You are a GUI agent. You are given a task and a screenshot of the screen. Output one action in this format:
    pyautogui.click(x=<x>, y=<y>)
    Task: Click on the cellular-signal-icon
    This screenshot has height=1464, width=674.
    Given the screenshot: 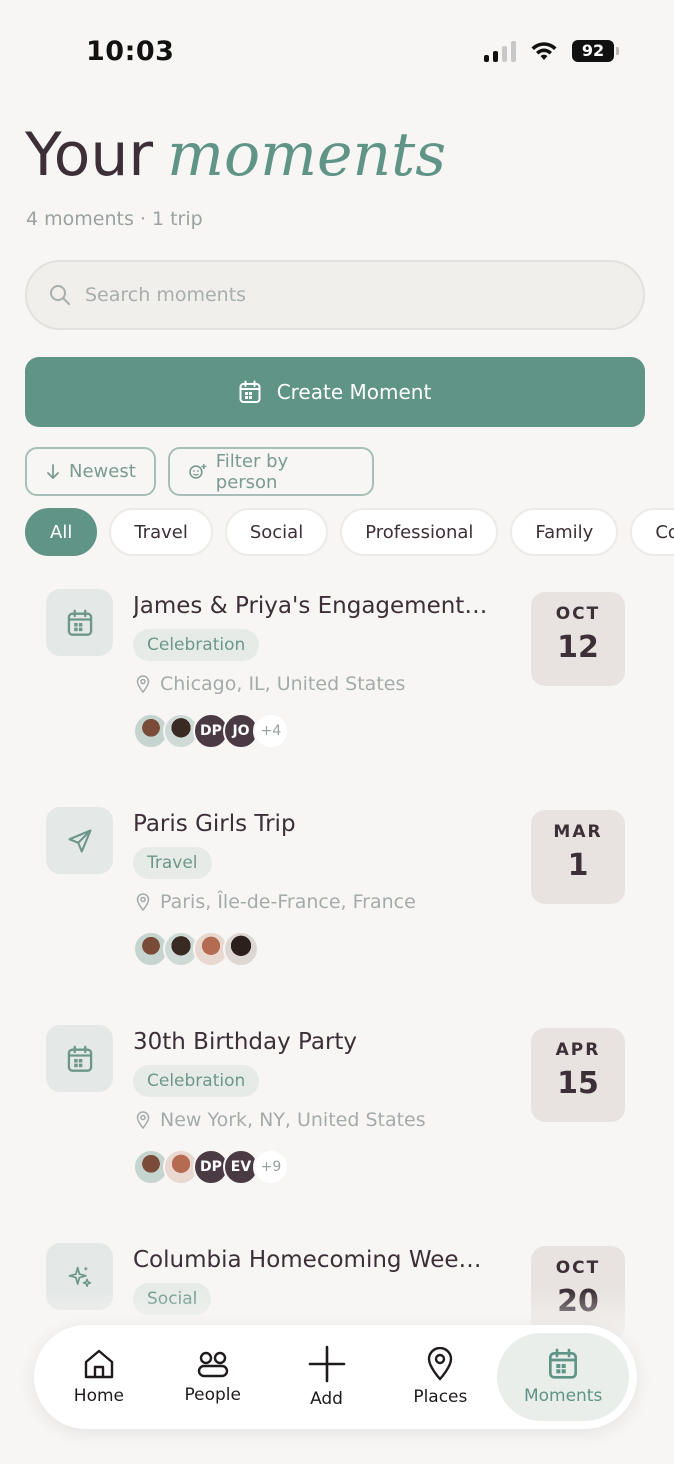 What is the action you would take?
    pyautogui.click(x=500, y=51)
    